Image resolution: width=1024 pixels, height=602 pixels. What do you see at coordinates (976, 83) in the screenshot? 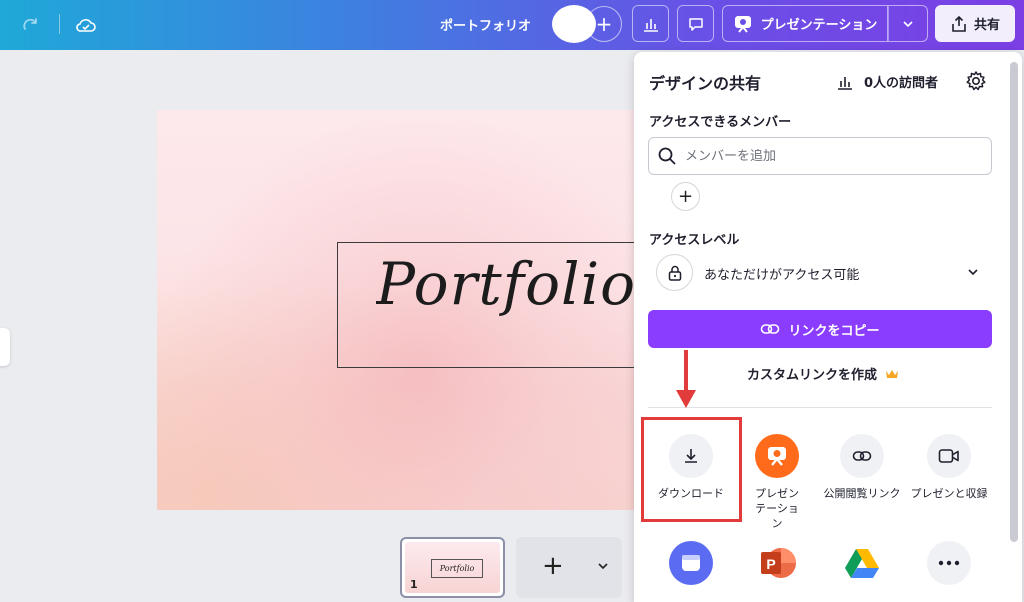
I see `gear-icon` at bounding box center [976, 83].